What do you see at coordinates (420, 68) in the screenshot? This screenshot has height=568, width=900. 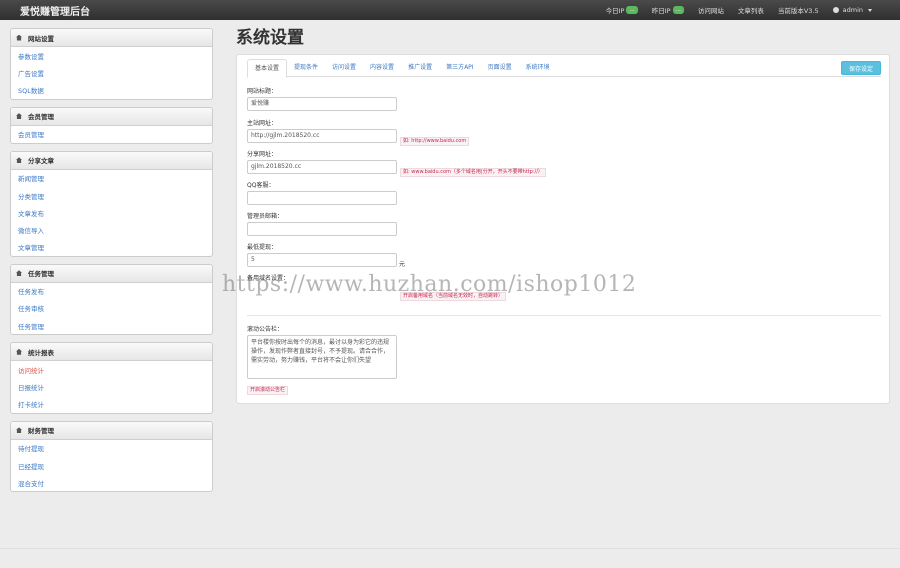 I see `tab-promo: 推广设置` at bounding box center [420, 68].